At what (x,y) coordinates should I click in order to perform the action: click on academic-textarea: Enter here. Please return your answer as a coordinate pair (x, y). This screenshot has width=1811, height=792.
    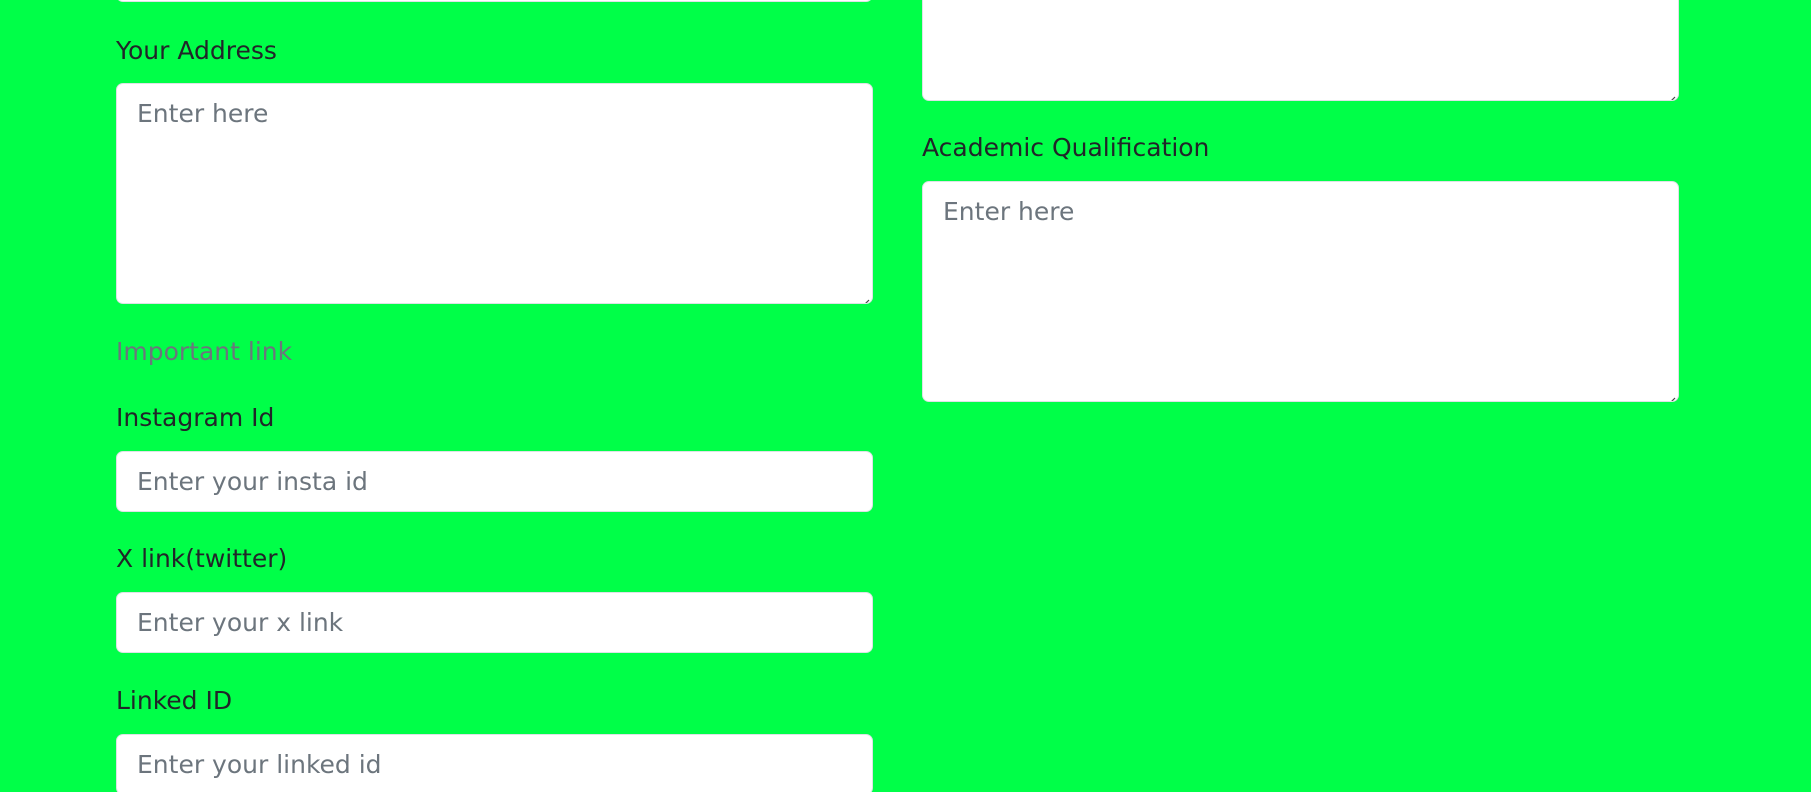
    Looking at the image, I should click on (1300, 291).